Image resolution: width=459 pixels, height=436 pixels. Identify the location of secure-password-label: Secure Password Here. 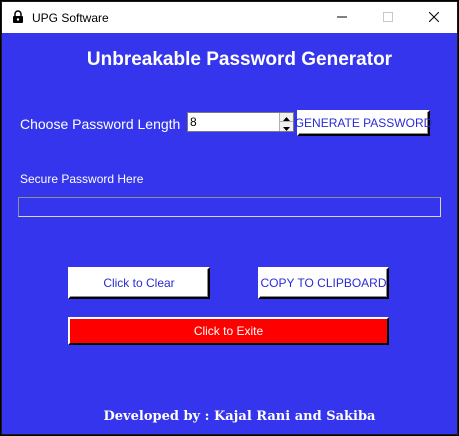
(82, 179).